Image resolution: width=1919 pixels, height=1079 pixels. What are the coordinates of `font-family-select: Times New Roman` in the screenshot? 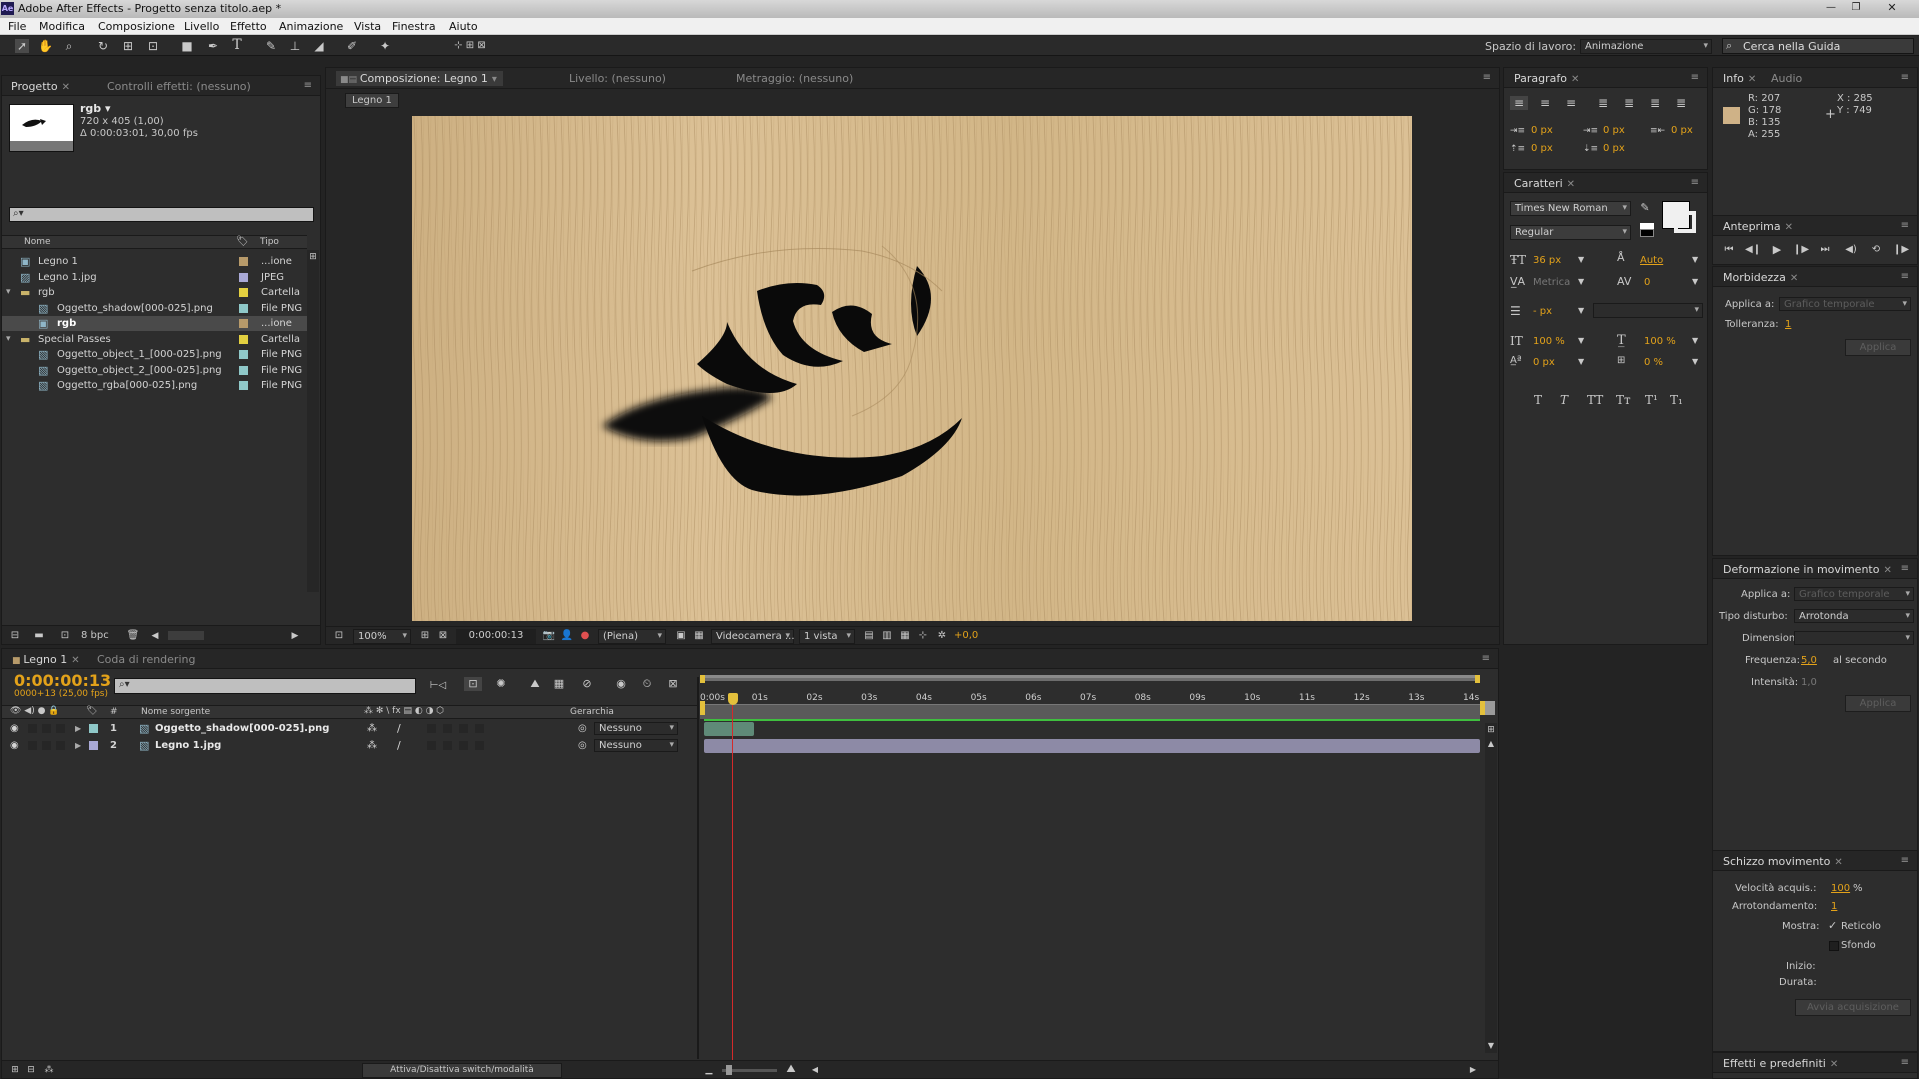 It's located at (1570, 208).